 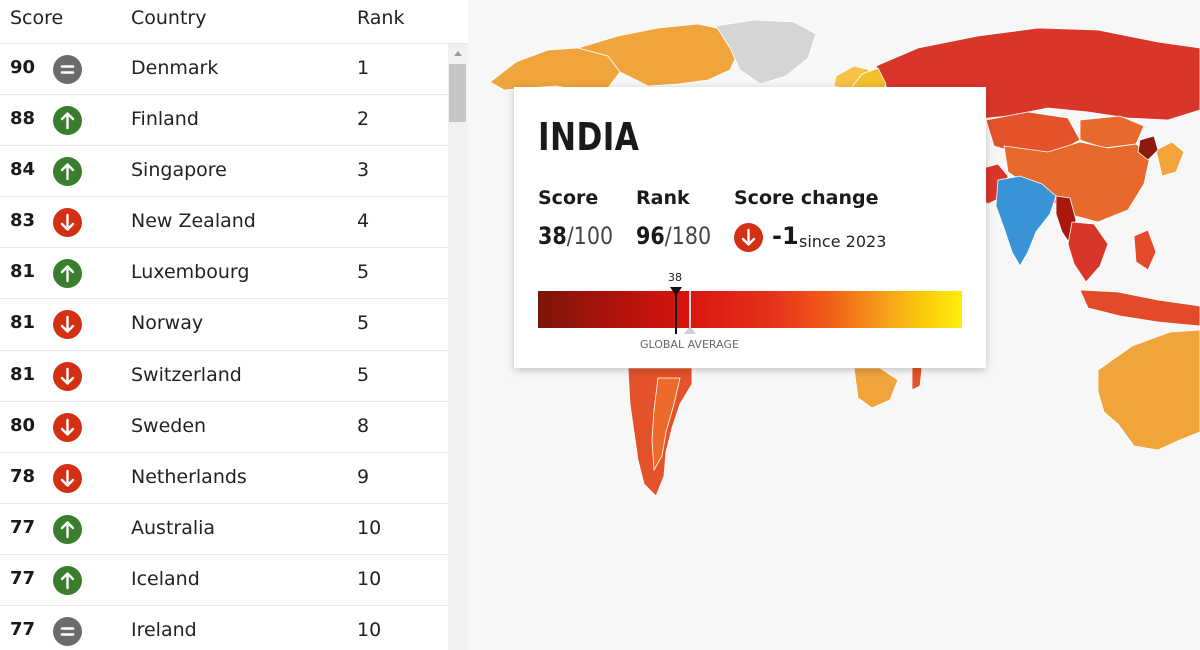 I want to click on table-scrollbar, so click(x=458, y=347).